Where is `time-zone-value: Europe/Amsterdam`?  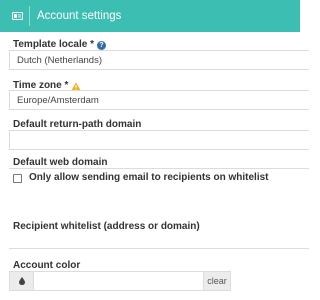
time-zone-value: Europe/Amsterdam is located at coordinates (58, 100).